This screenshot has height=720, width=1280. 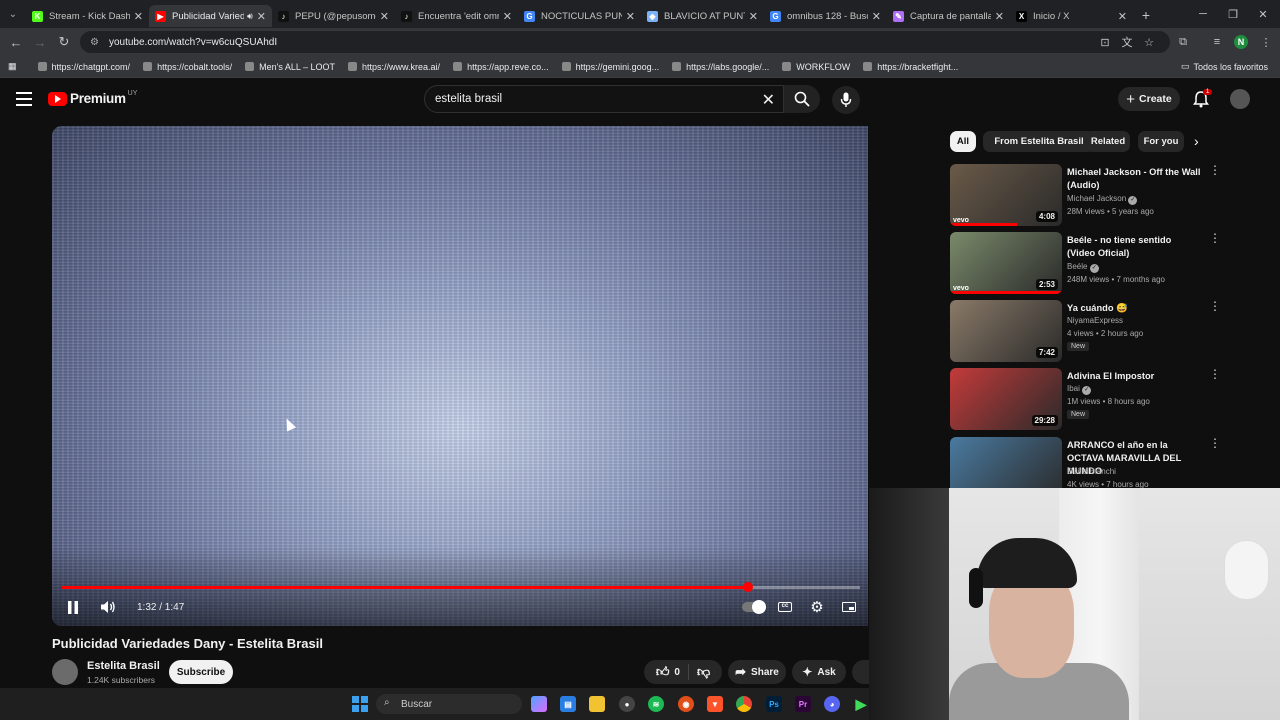 I want to click on maximize-icon: ❐, so click(x=1233, y=14).